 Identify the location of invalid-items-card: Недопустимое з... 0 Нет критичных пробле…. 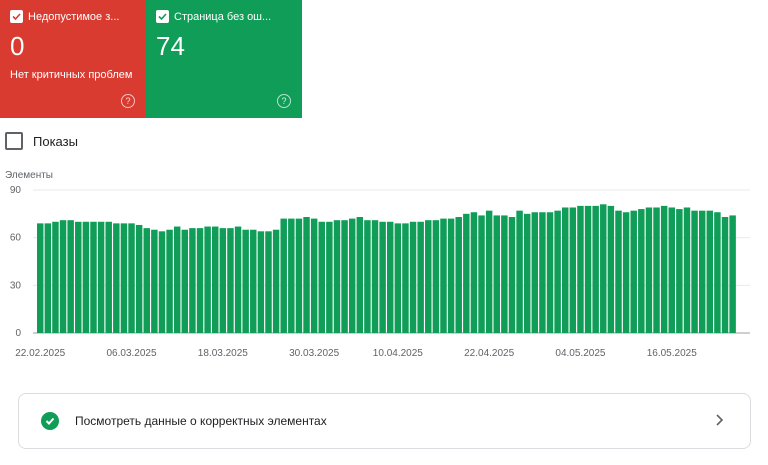
(73, 59).